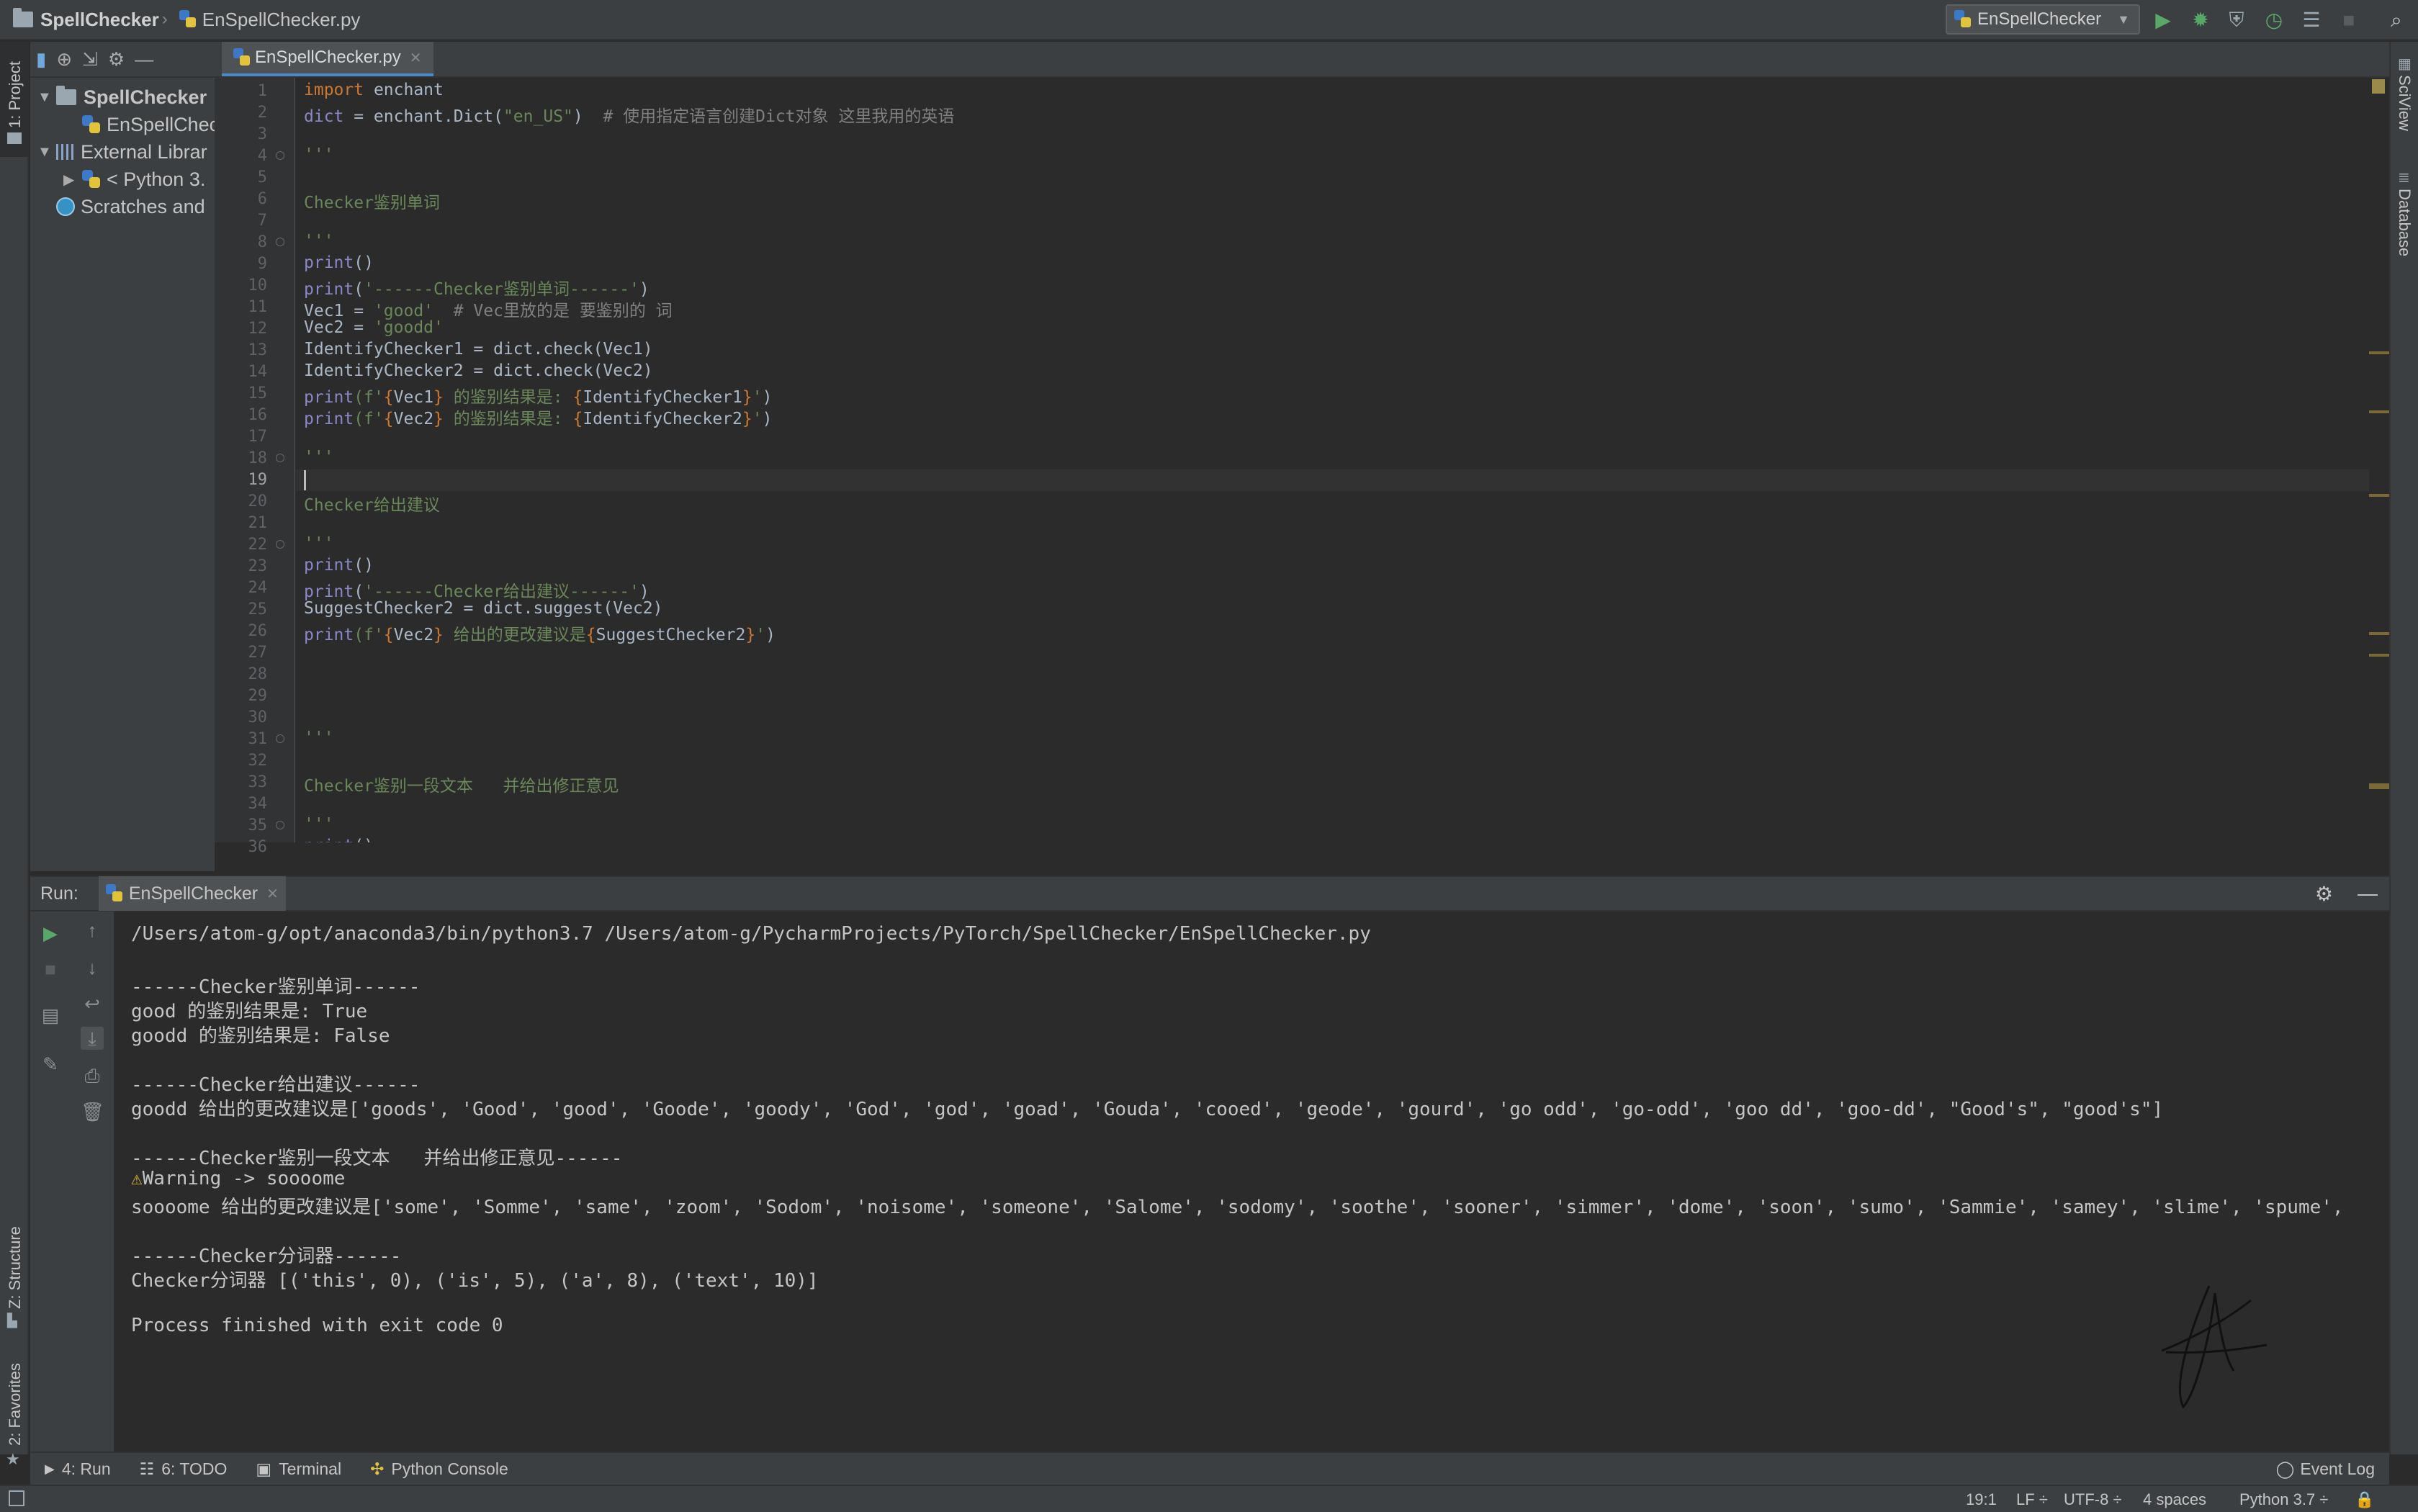 The height and width of the screenshot is (1512, 2418). What do you see at coordinates (1209, 894) in the screenshot?
I see `run-panel-header: Run: EnSpellChecker ✕ ⚙ —` at bounding box center [1209, 894].